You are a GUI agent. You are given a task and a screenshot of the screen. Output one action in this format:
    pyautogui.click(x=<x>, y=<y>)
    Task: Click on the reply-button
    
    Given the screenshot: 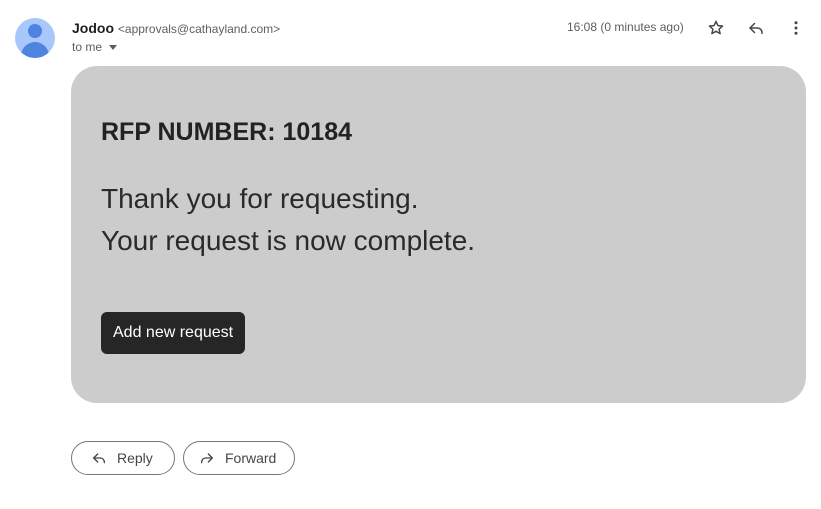 What is the action you would take?
    pyautogui.click(x=756, y=28)
    